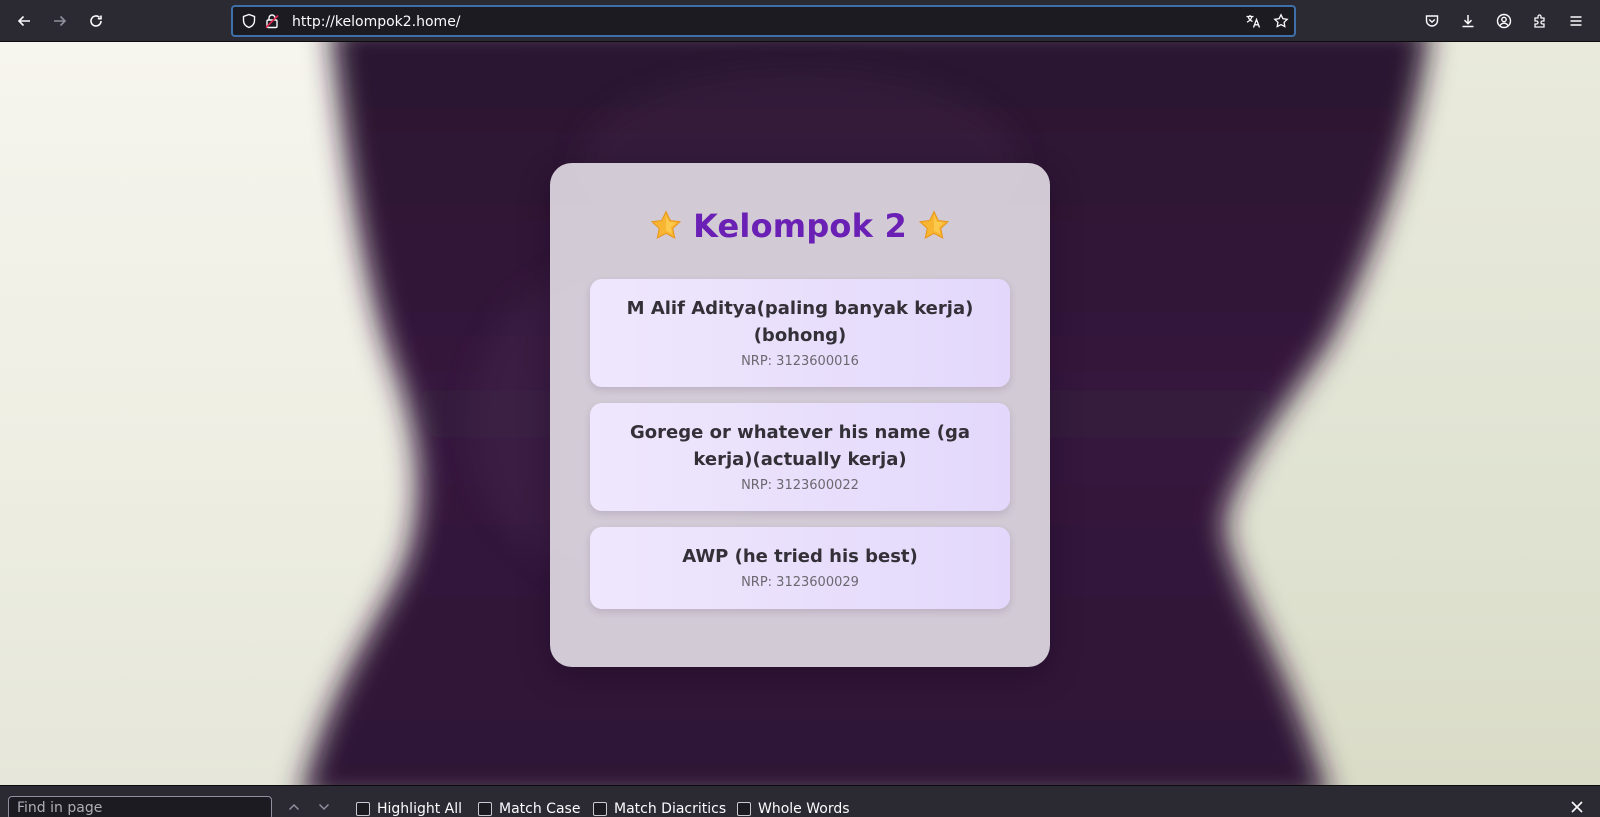  I want to click on back-button, so click(24, 21).